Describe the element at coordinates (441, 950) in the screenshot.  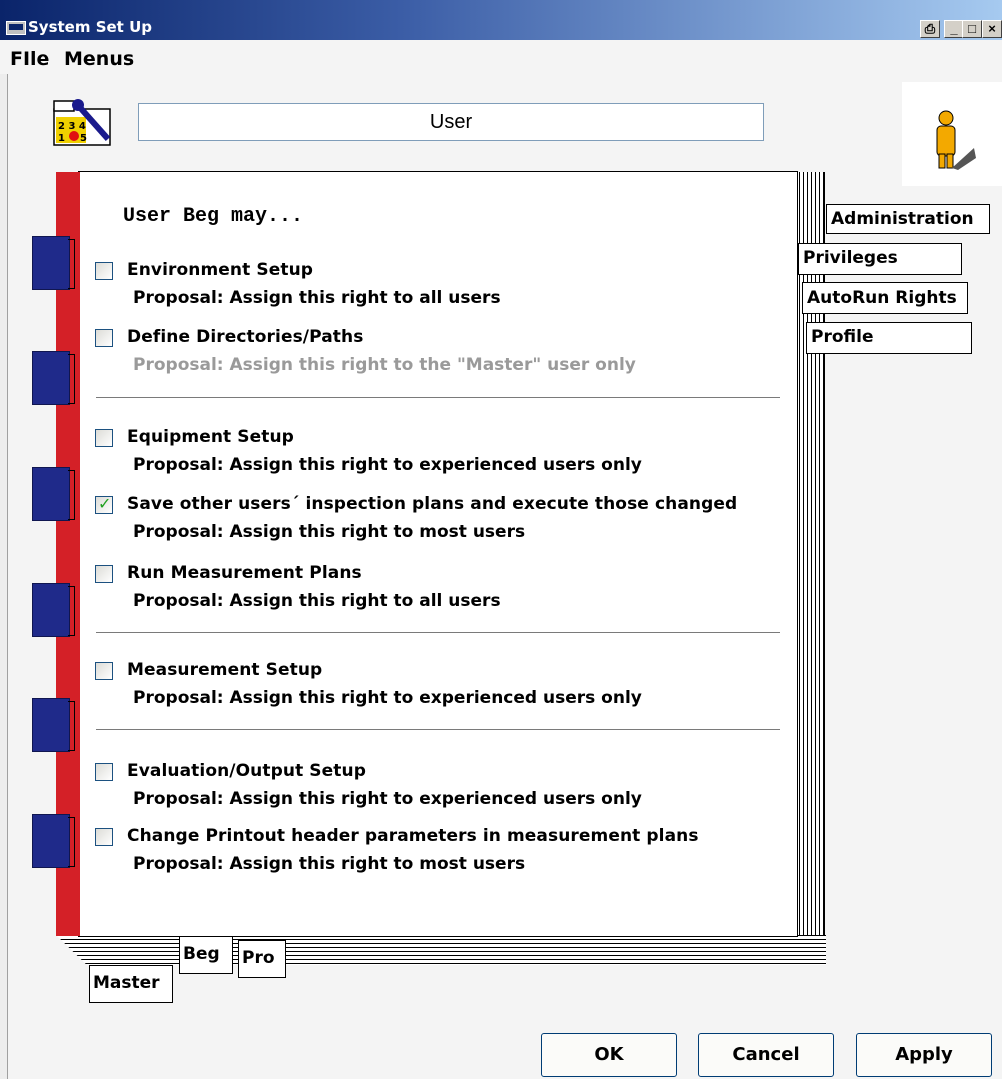
I see `page-stack-bottom` at that location.